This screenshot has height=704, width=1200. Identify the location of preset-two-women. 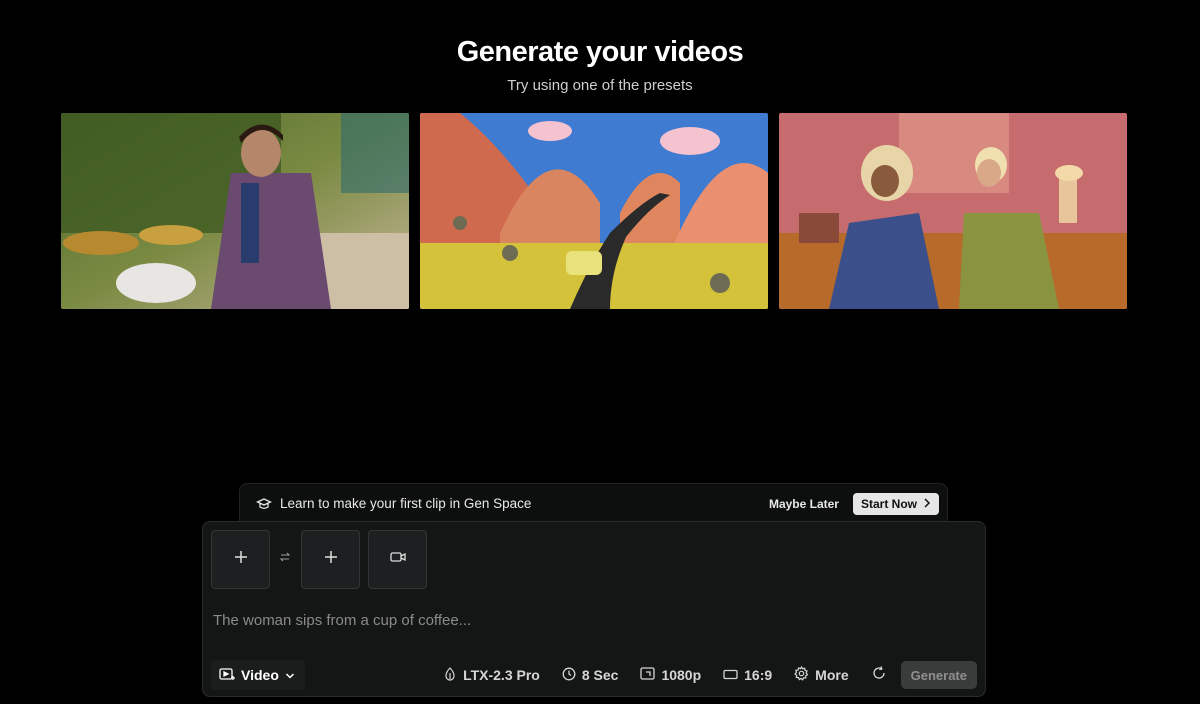
(953, 211).